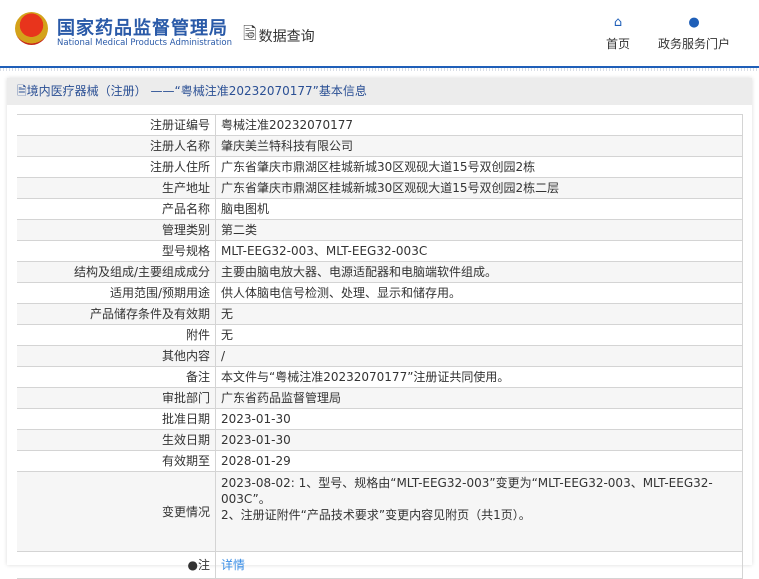 This screenshot has height=579, width=759. Describe the element at coordinates (618, 22) in the screenshot. I see `home-icon: ⌂` at that location.